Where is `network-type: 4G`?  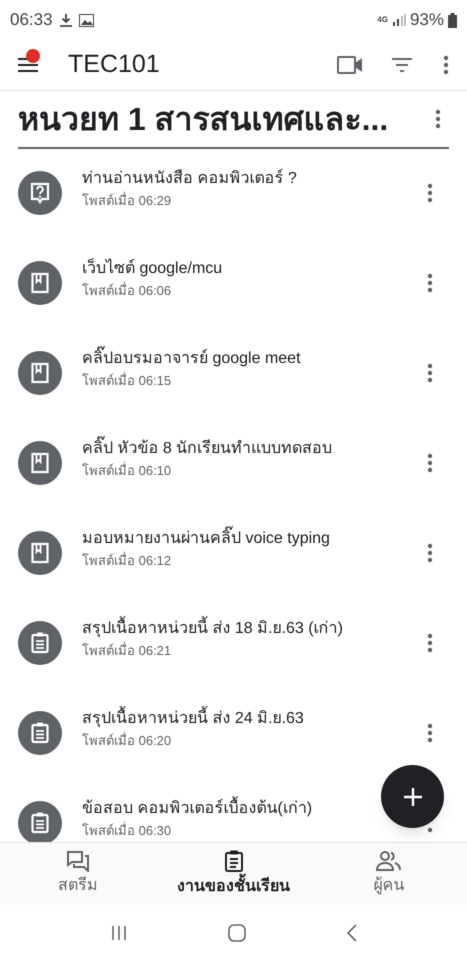
network-type: 4G is located at coordinates (382, 20).